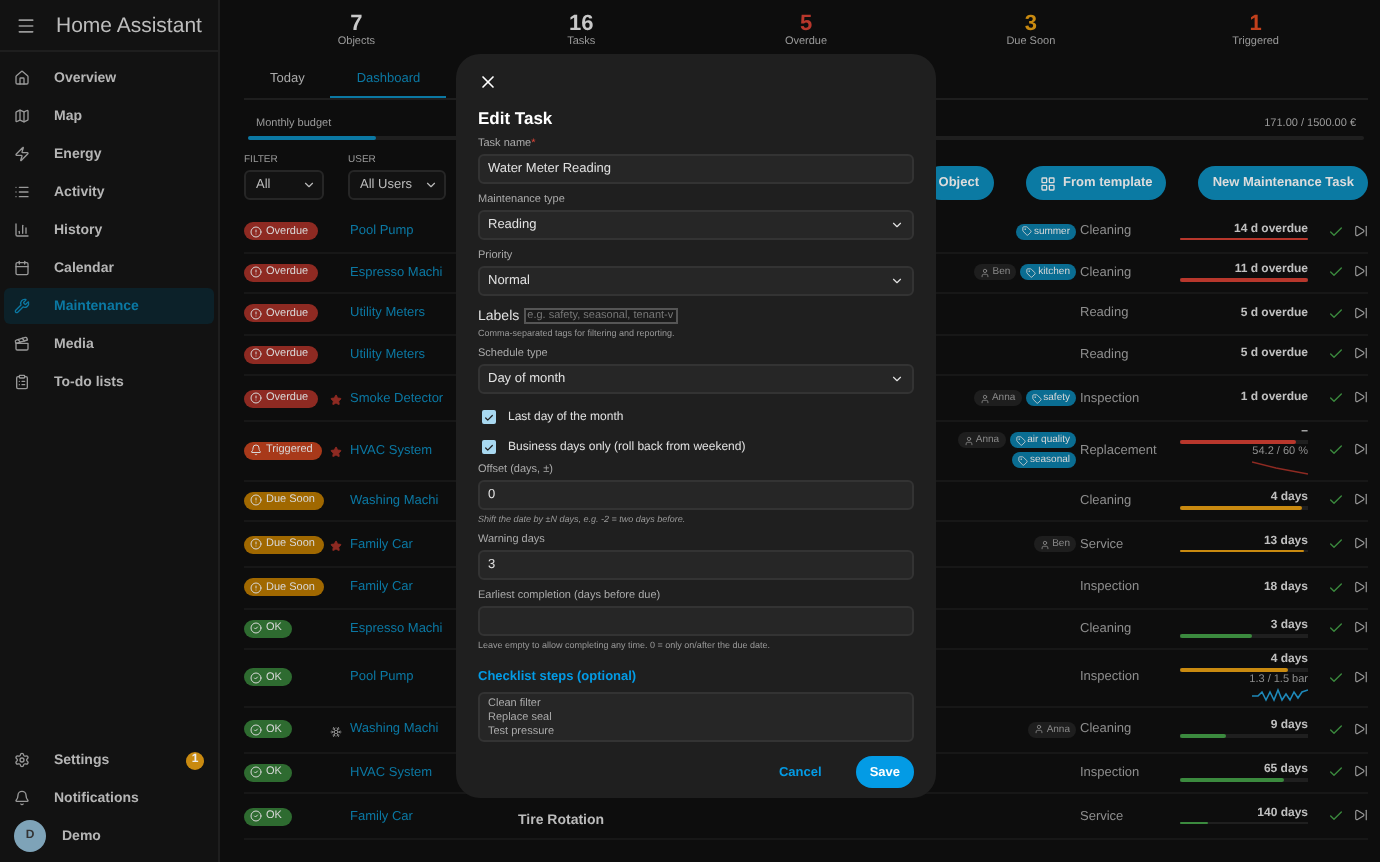 The height and width of the screenshot is (862, 1380). I want to click on stat-value: 5, so click(806, 24).